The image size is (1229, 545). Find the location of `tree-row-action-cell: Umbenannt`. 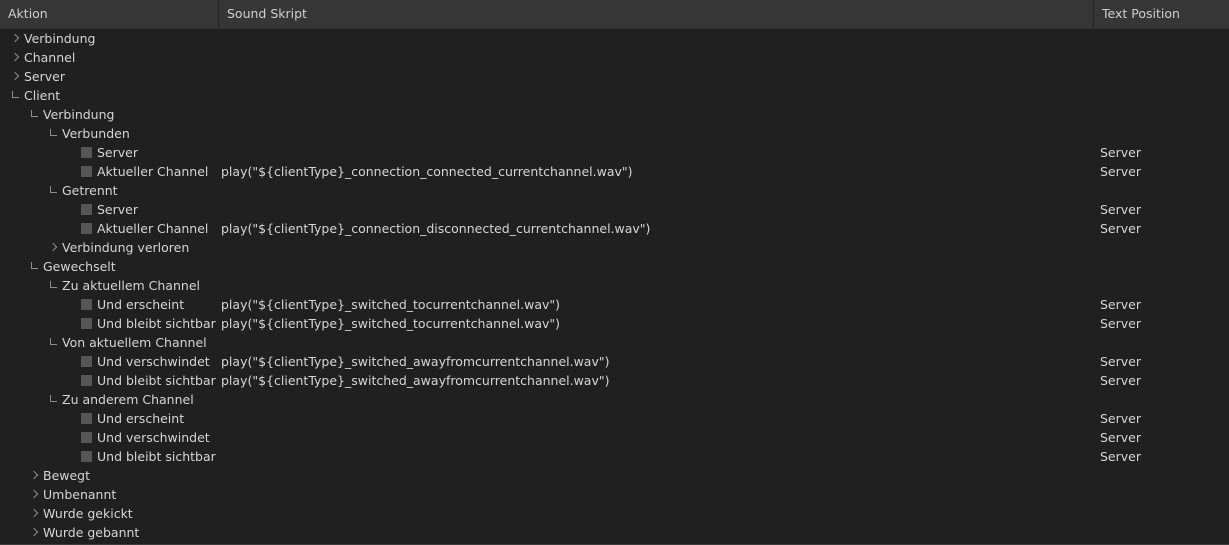

tree-row-action-cell: Umbenannt is located at coordinates (109, 494).